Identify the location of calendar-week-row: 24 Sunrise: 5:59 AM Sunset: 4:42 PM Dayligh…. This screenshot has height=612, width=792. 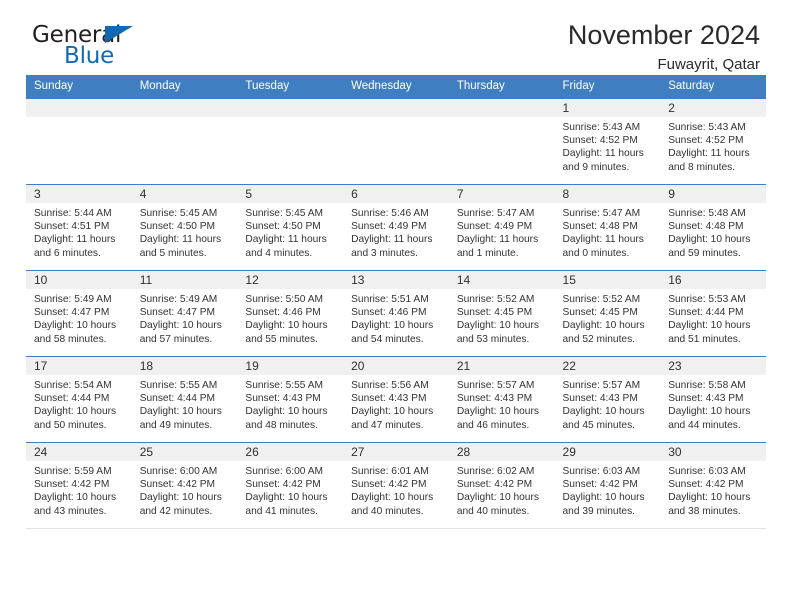
(396, 485).